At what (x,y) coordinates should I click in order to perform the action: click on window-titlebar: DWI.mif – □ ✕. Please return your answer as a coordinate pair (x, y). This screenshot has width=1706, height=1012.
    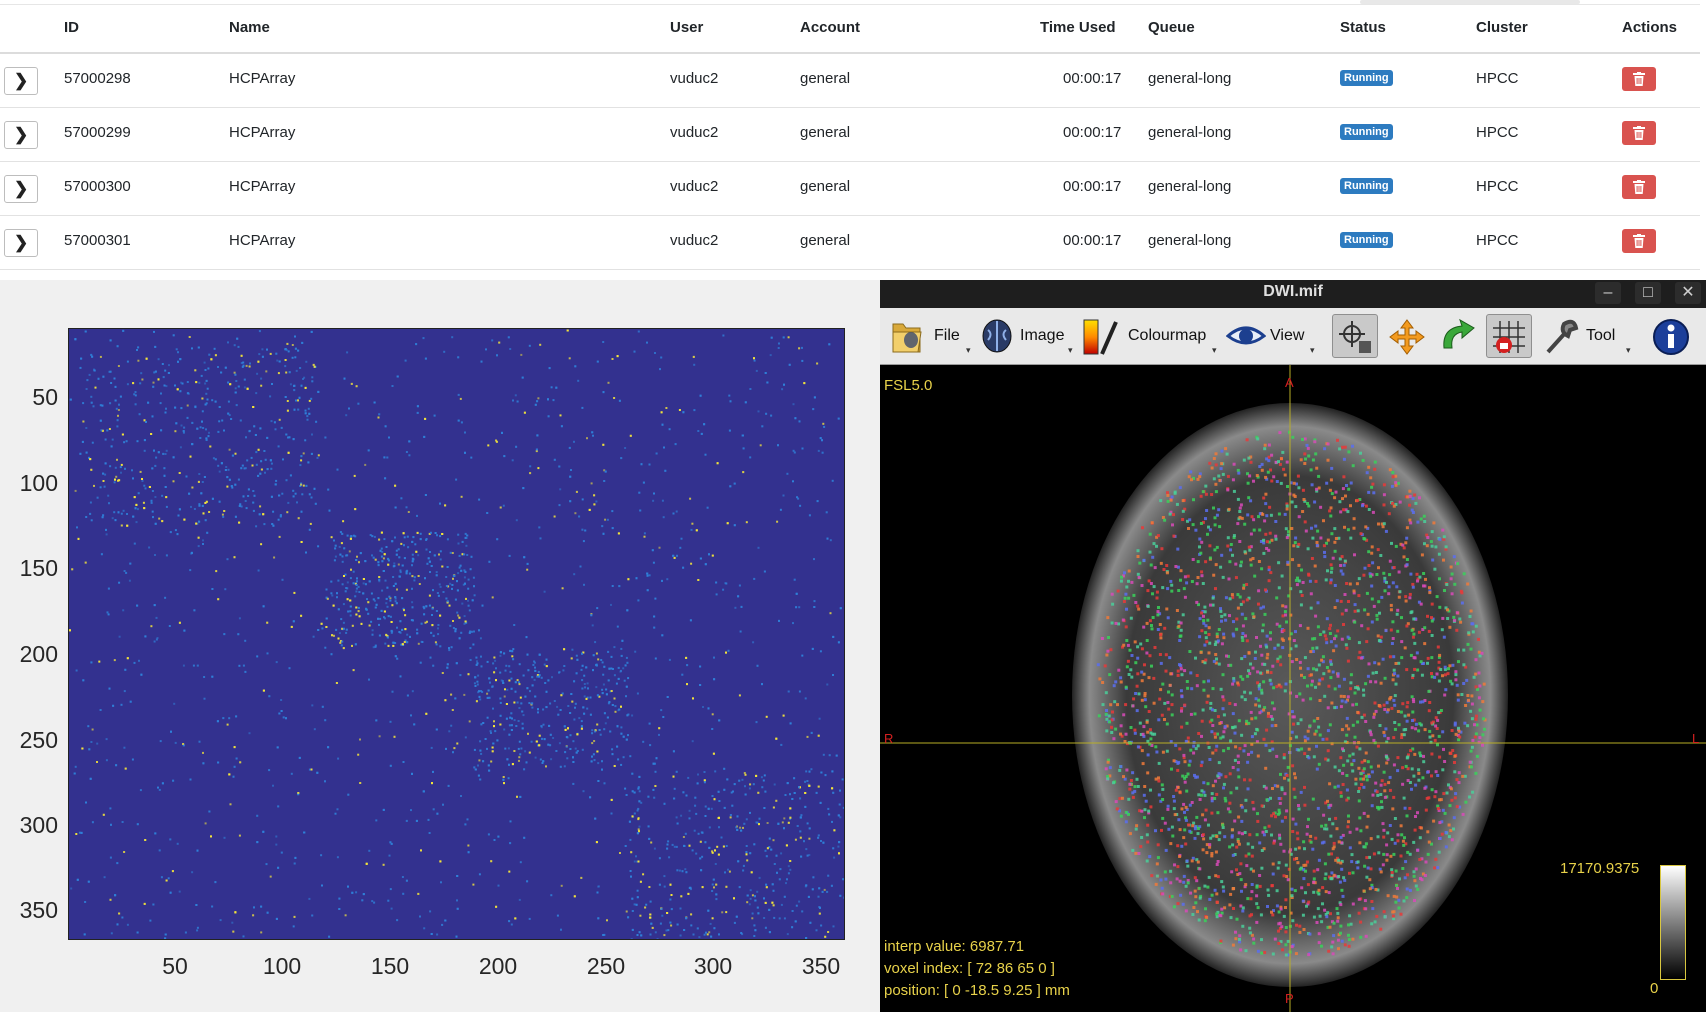
    Looking at the image, I should click on (1293, 294).